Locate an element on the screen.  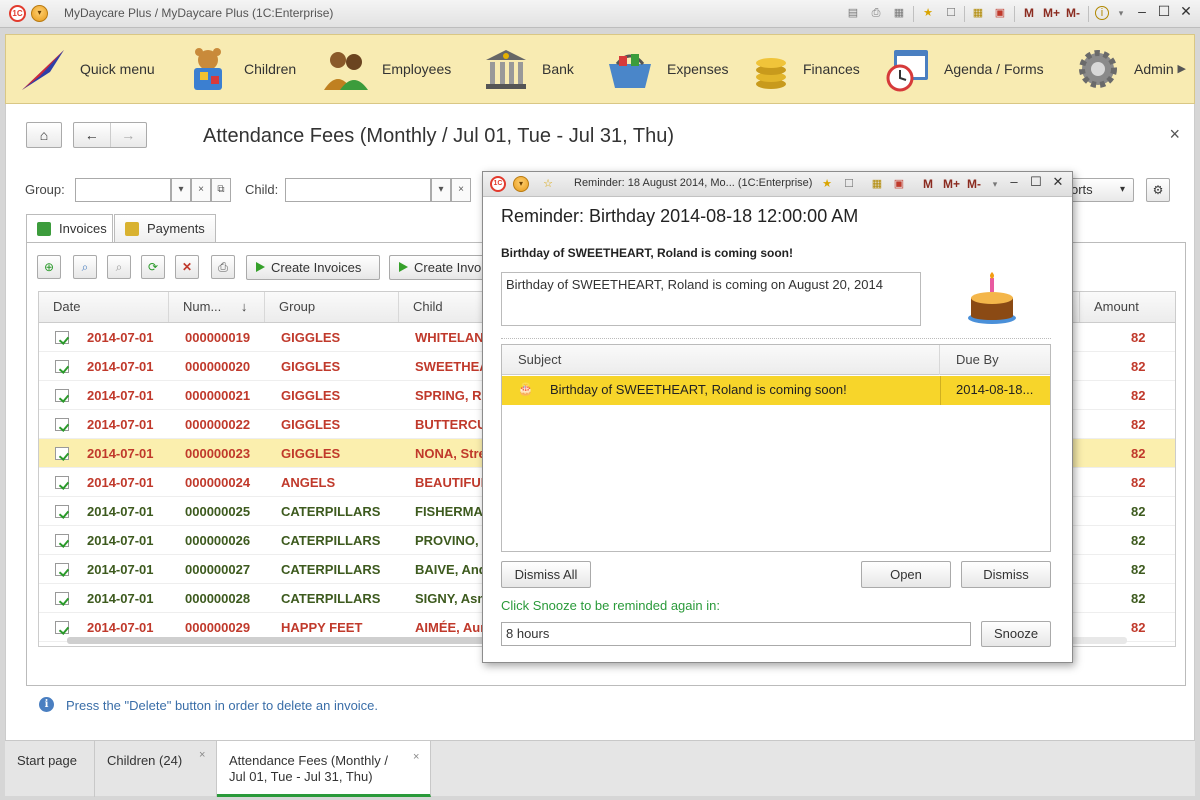
form-close-icon: × is located at coordinates (1174, 134).